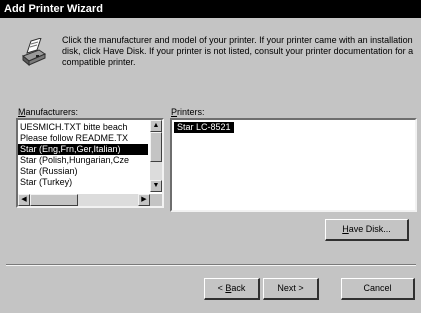 This screenshot has width=421, height=313. I want to click on manufacturer-item-selected: Star (Eng,Frn,Ger,Italian), so click(83, 149).